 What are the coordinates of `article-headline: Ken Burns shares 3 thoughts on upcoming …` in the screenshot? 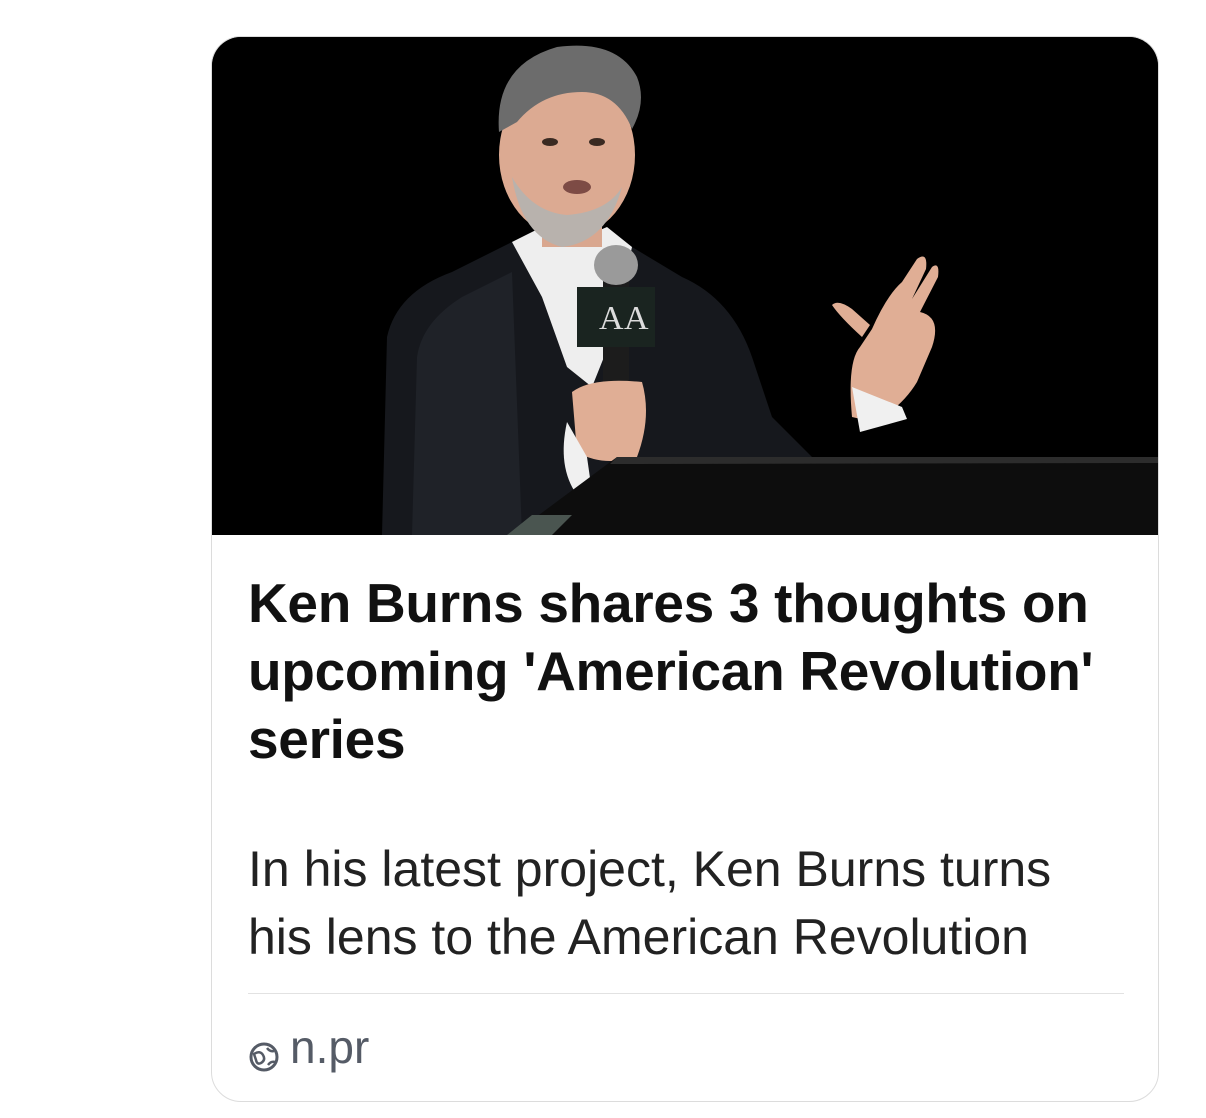 It's located at (688, 671).